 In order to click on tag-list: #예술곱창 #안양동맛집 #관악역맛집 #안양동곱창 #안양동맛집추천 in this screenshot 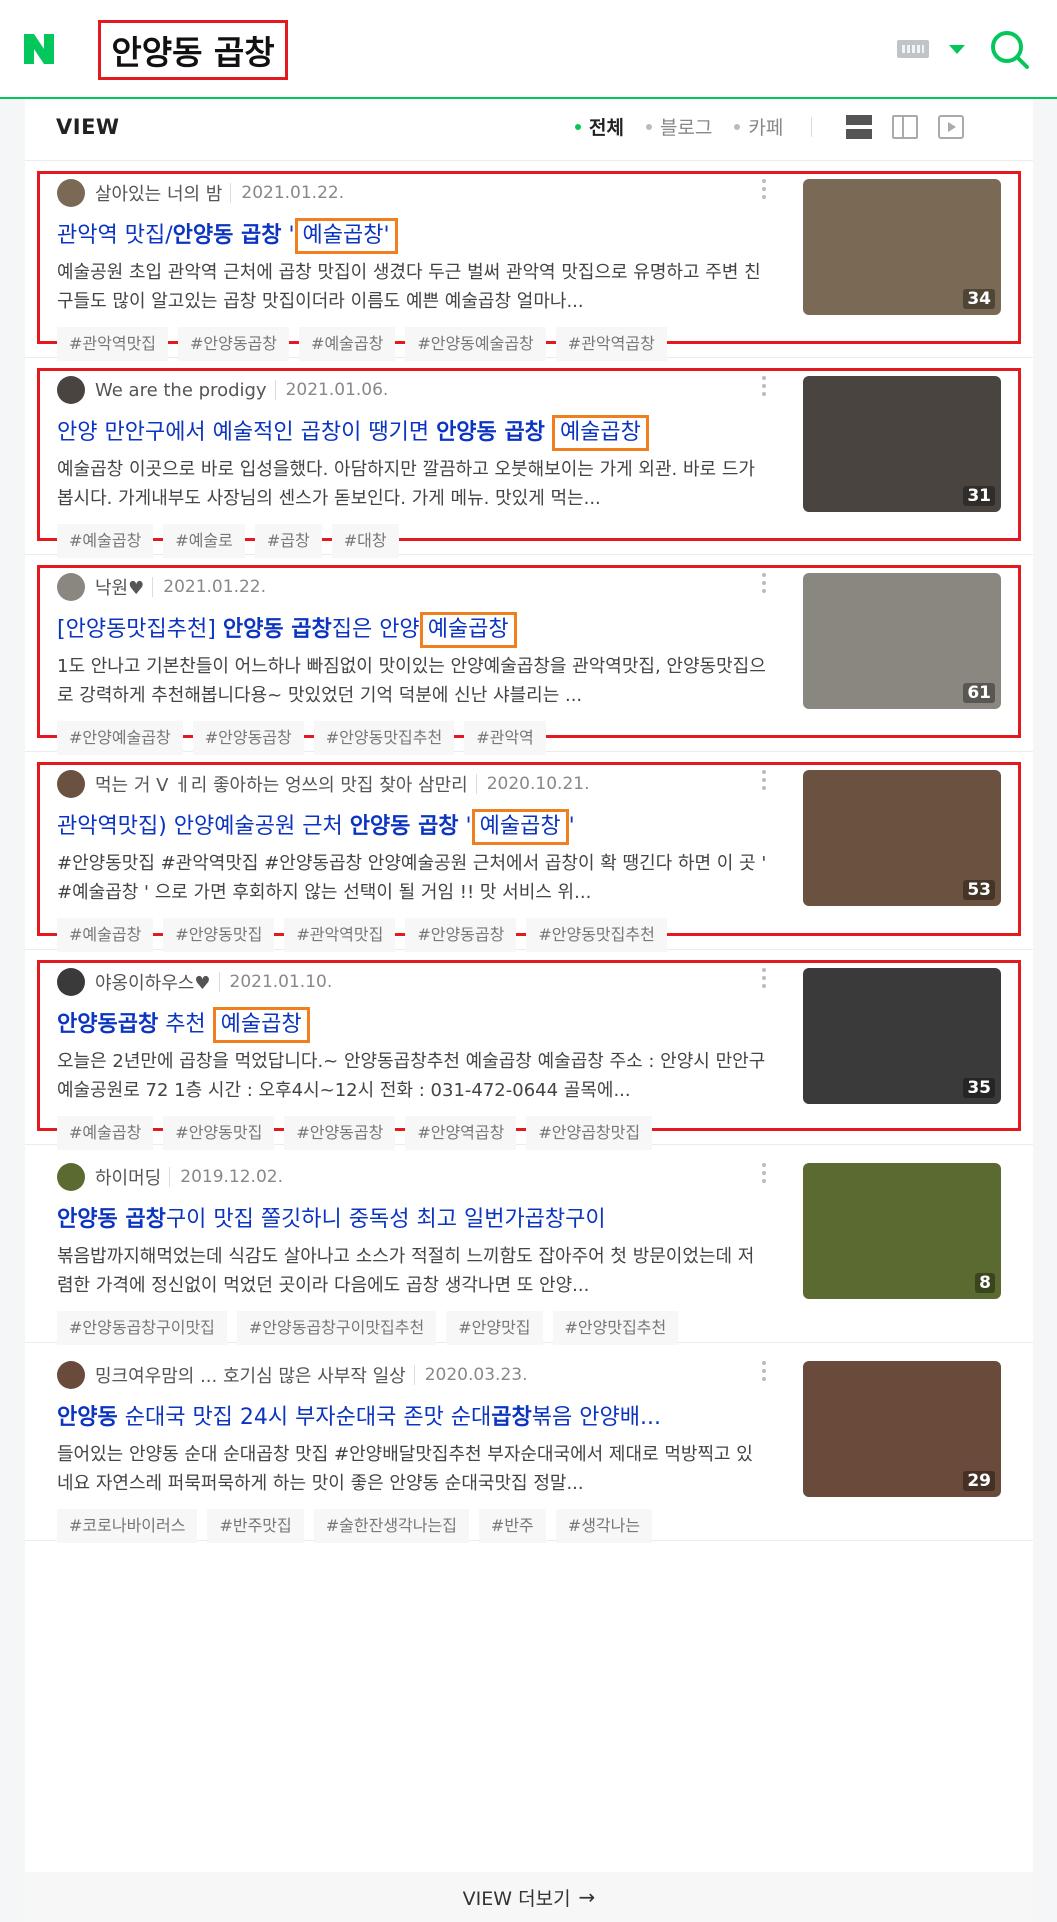, I will do `click(367, 935)`.